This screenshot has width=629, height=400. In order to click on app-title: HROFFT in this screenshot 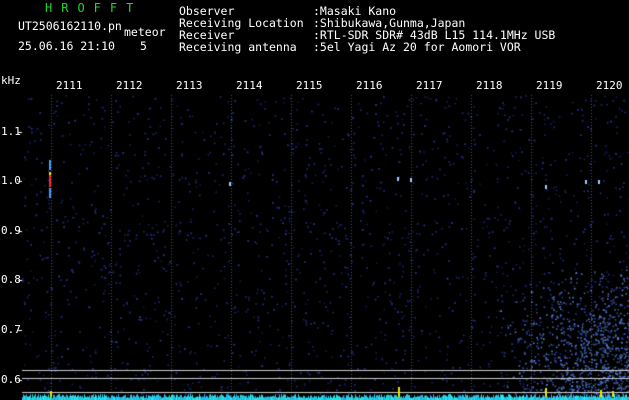, I will do `click(94, 8)`.